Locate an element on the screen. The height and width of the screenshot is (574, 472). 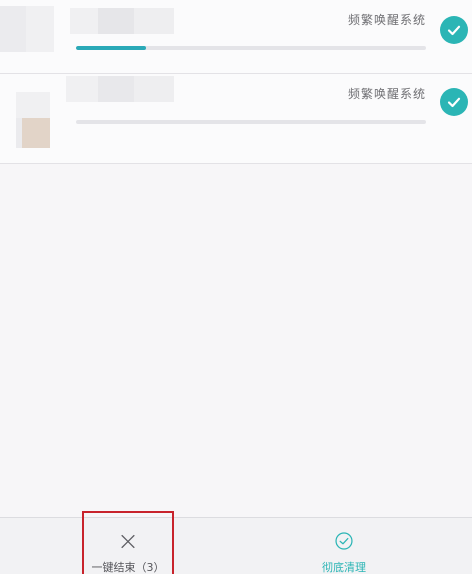
close-x-icon is located at coordinates (128, 541).